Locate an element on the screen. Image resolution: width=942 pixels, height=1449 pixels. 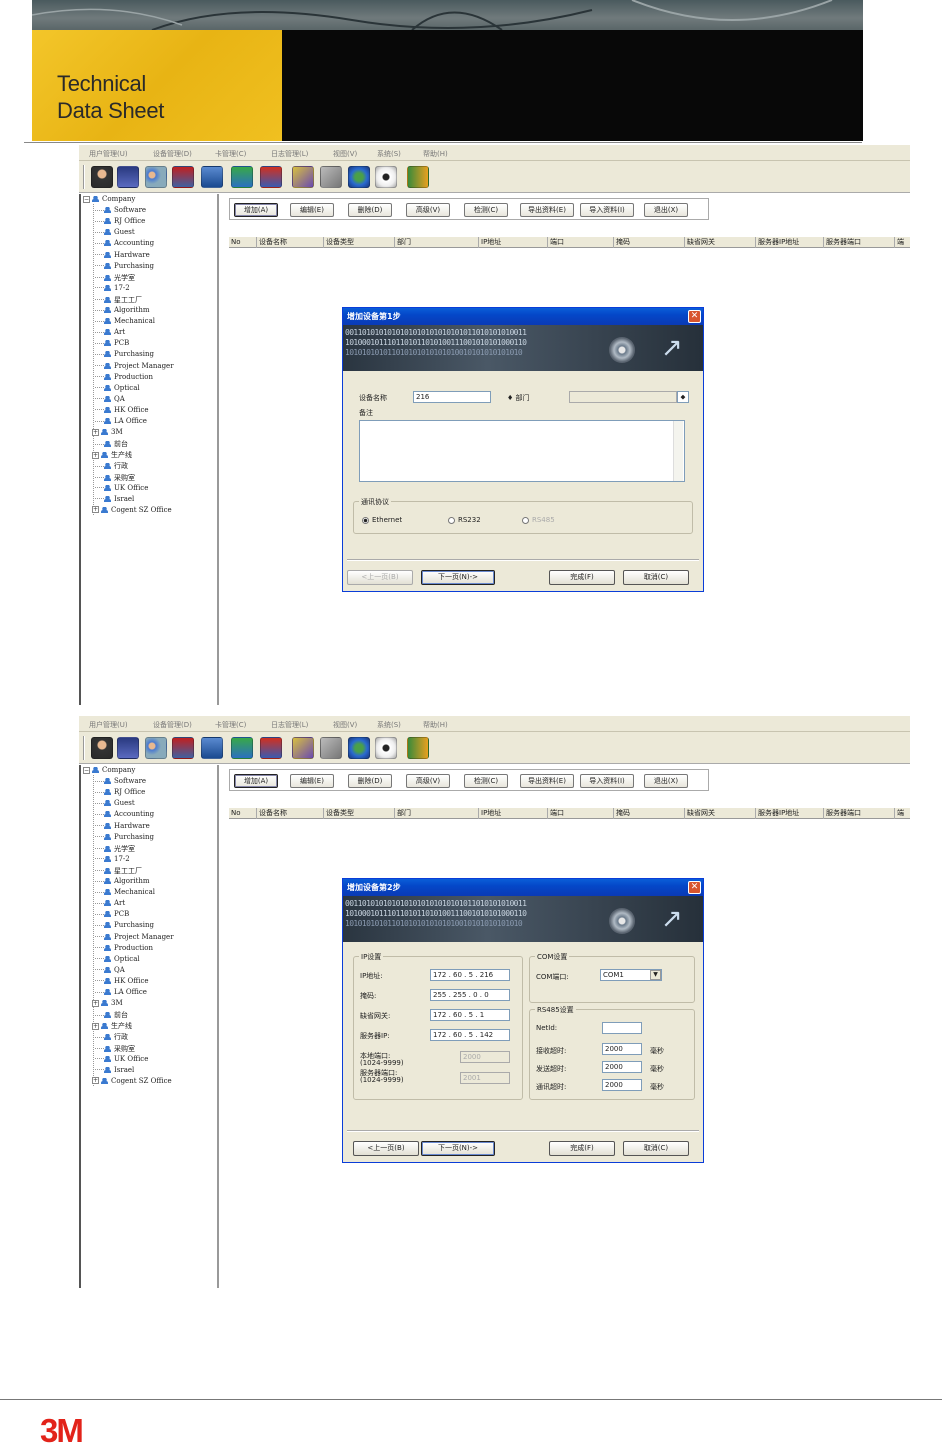
users-group-icon is located at coordinates (156, 748).